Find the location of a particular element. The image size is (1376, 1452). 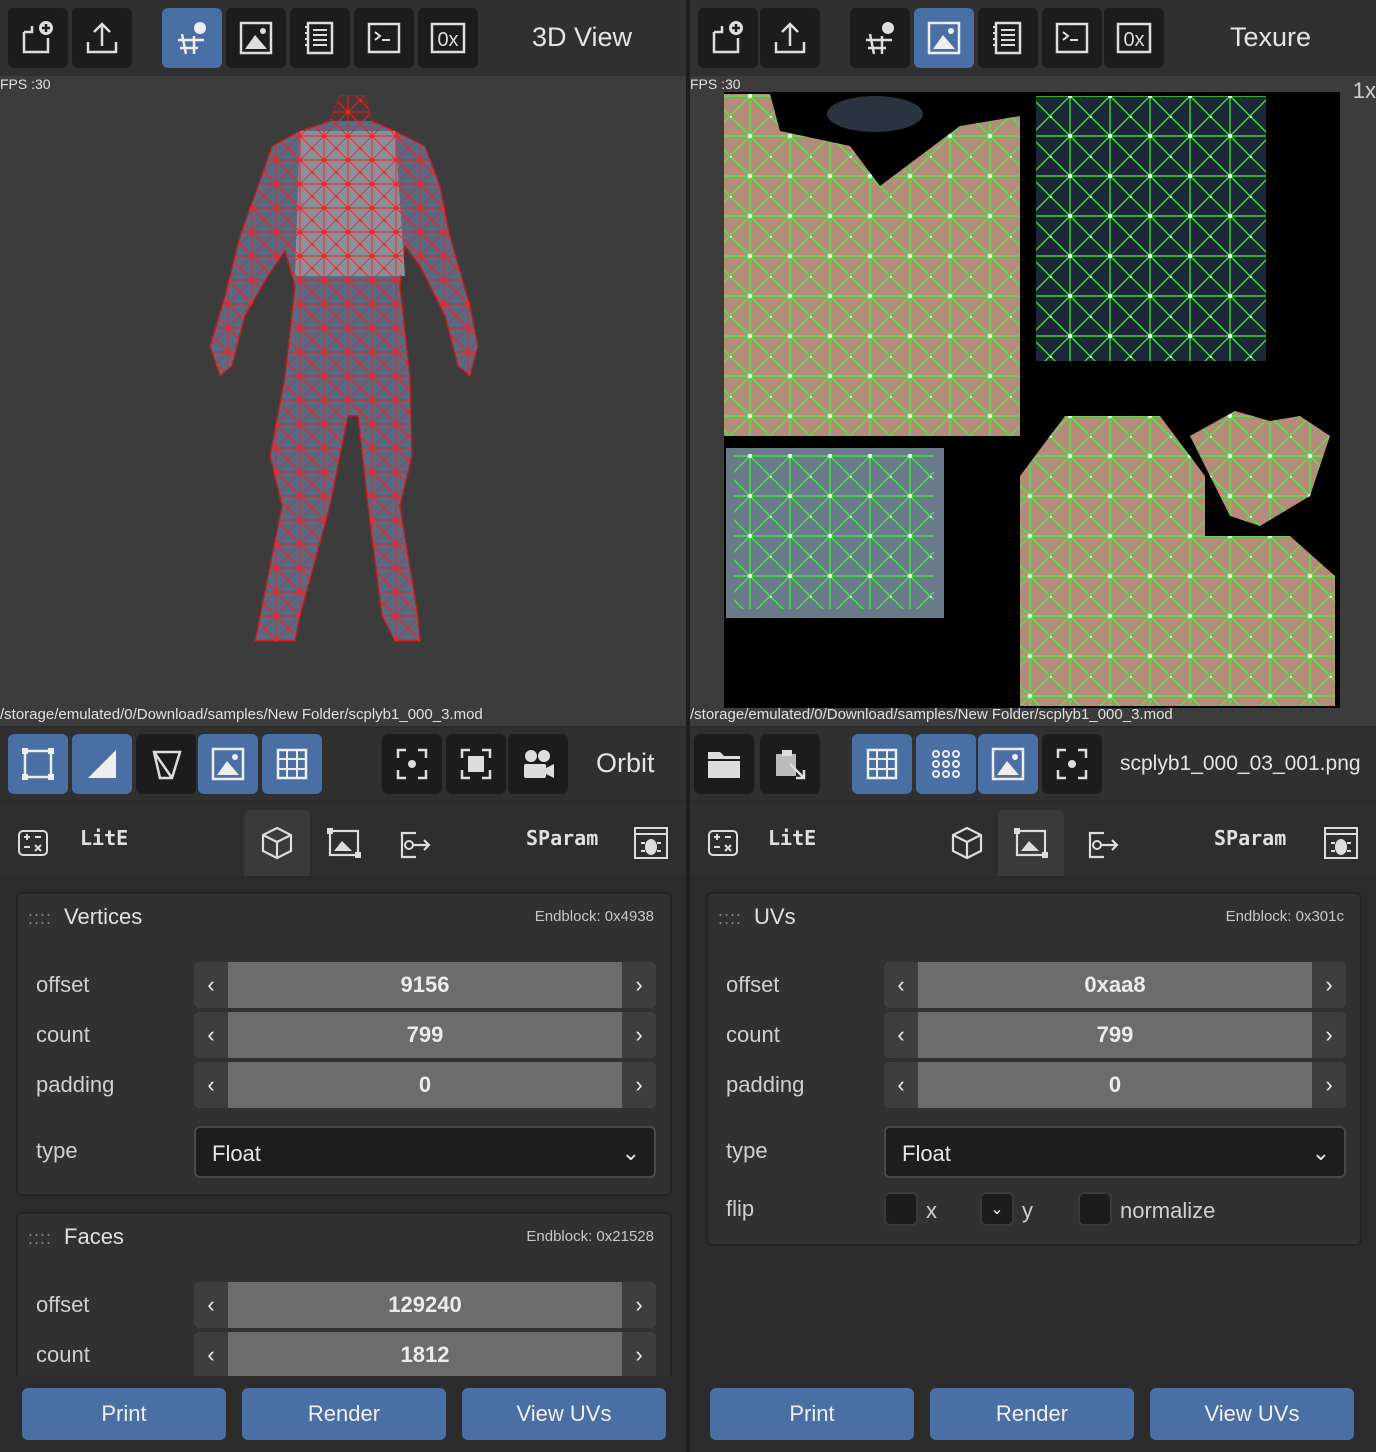

camera-button is located at coordinates (538, 764).